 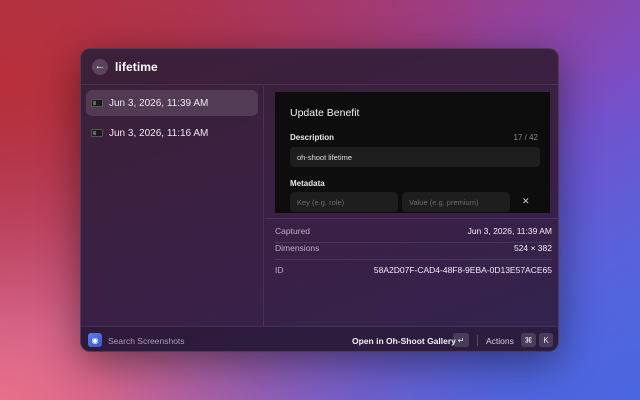 I want to click on back-button: ←, so click(x=100, y=66).